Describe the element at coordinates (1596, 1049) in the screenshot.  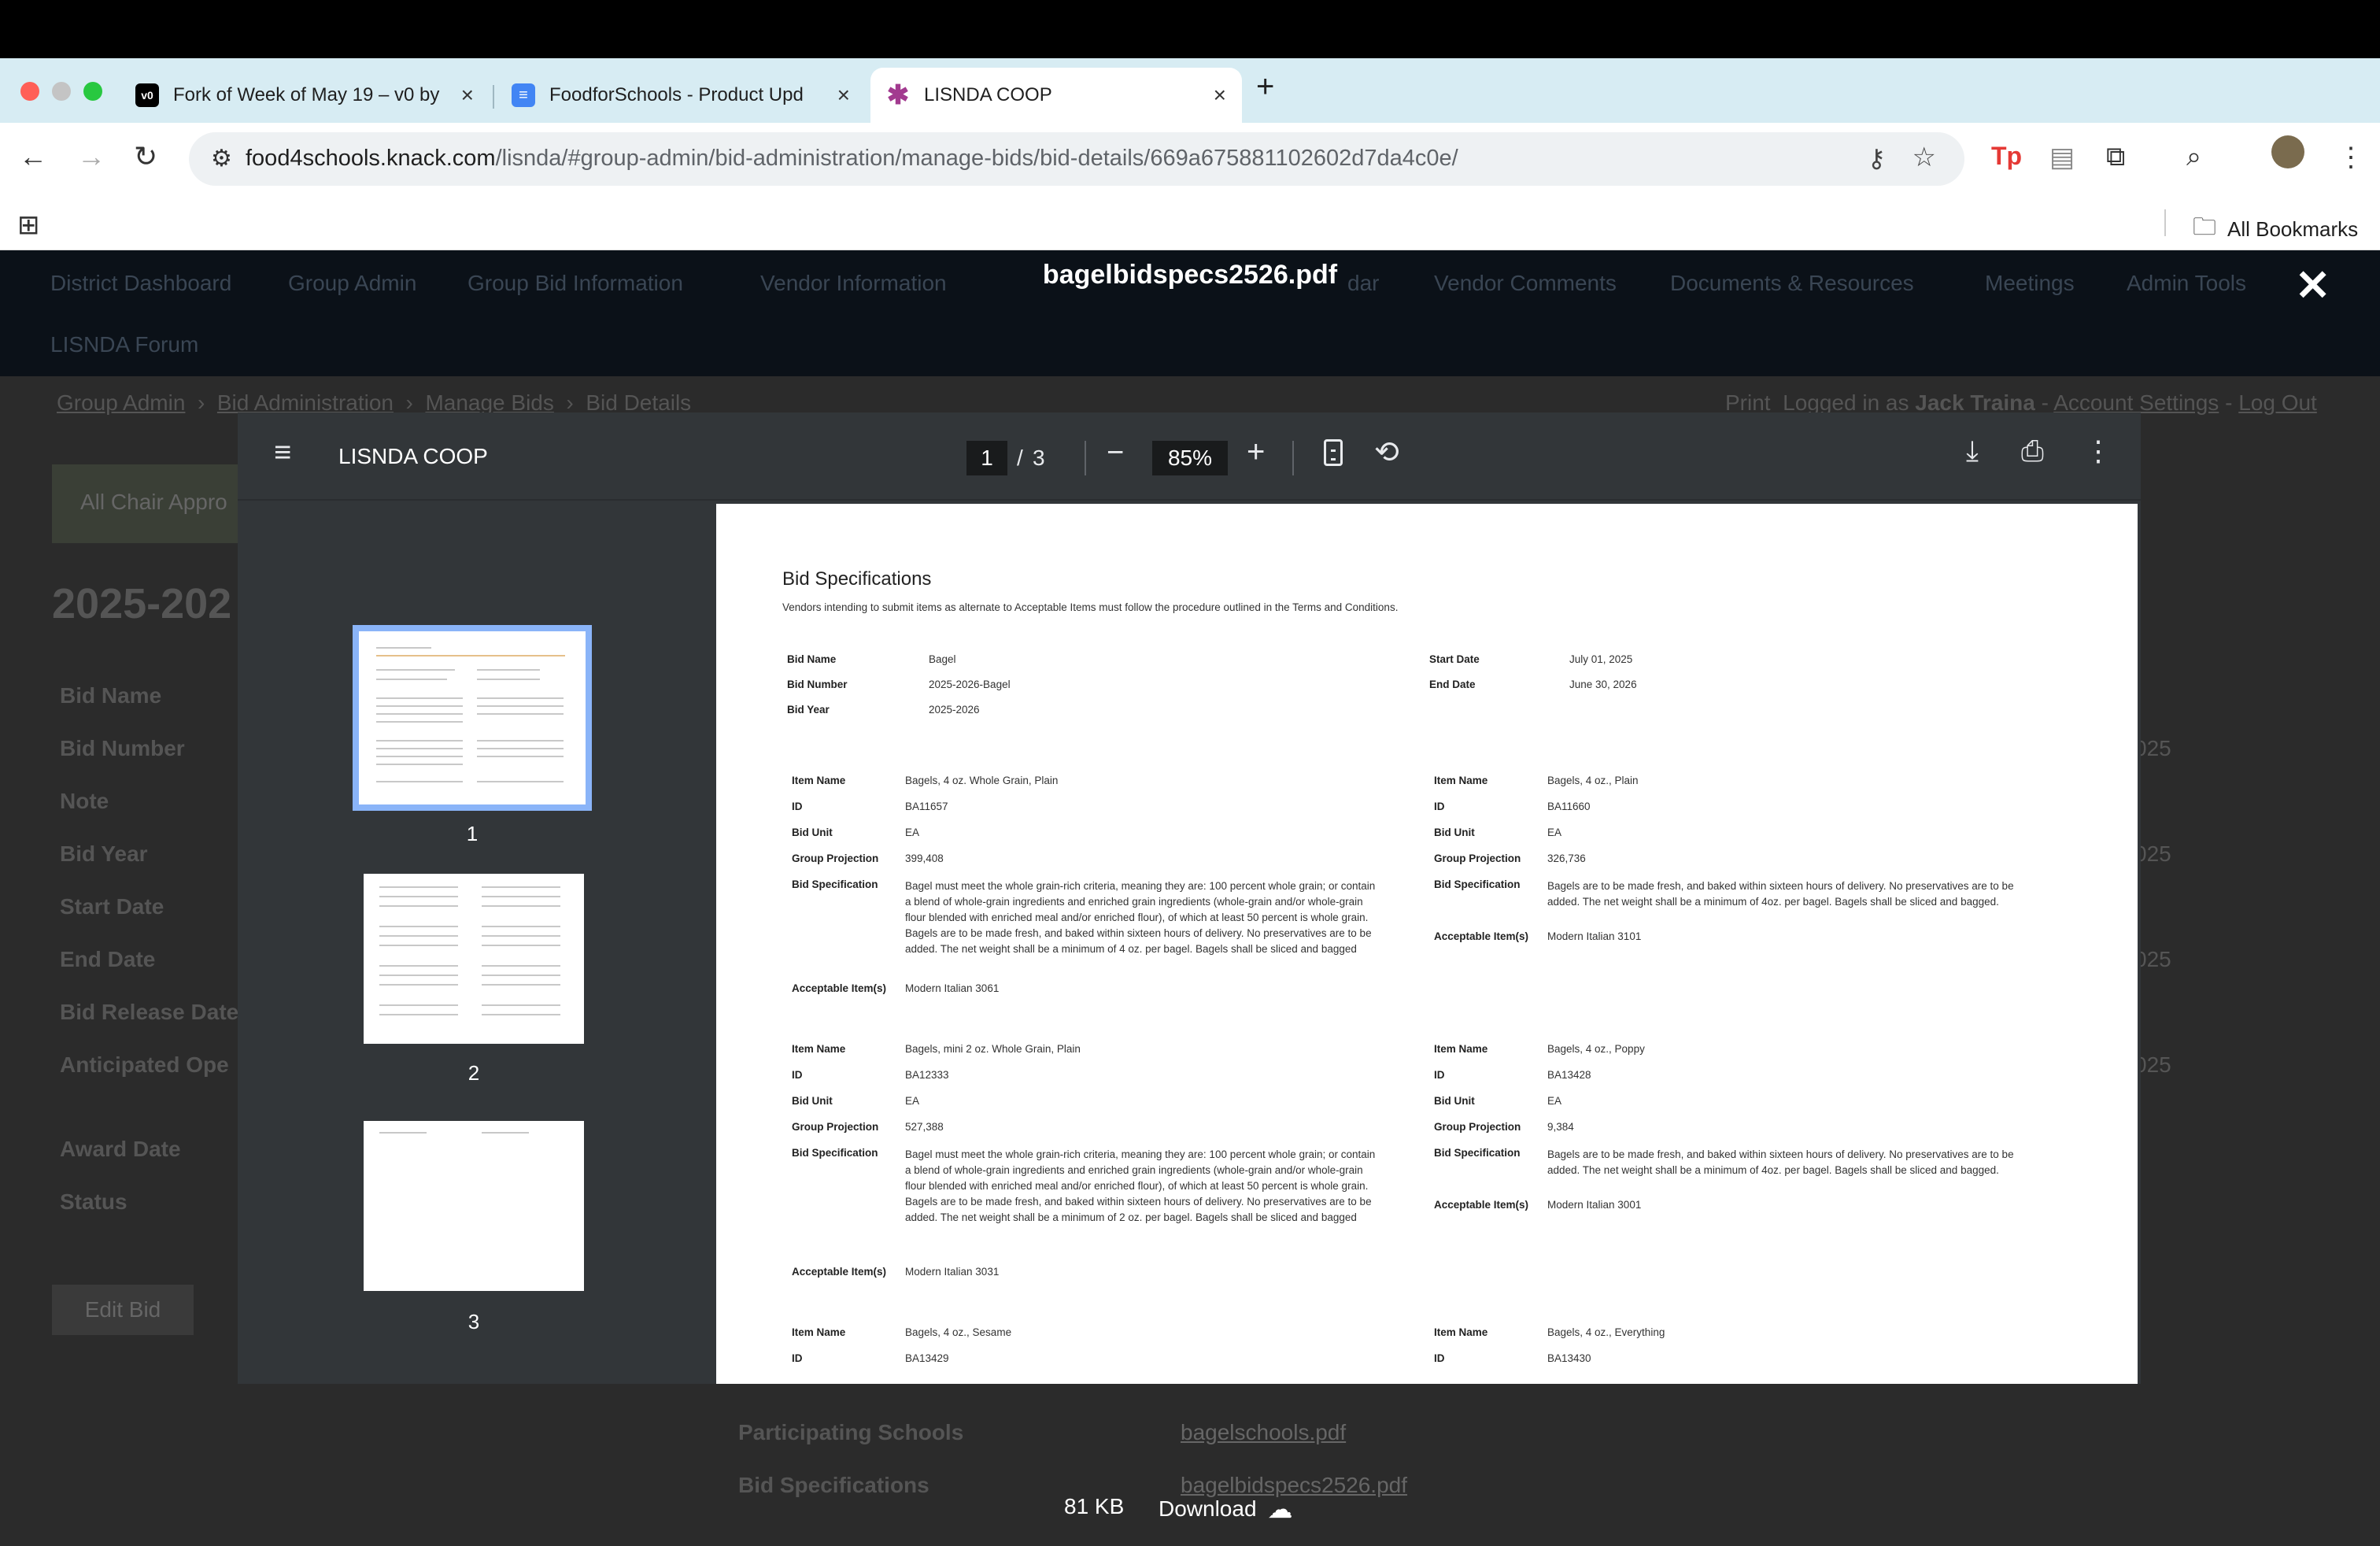
I see `item-name: Bagels, 4 oz., Poppy` at that location.